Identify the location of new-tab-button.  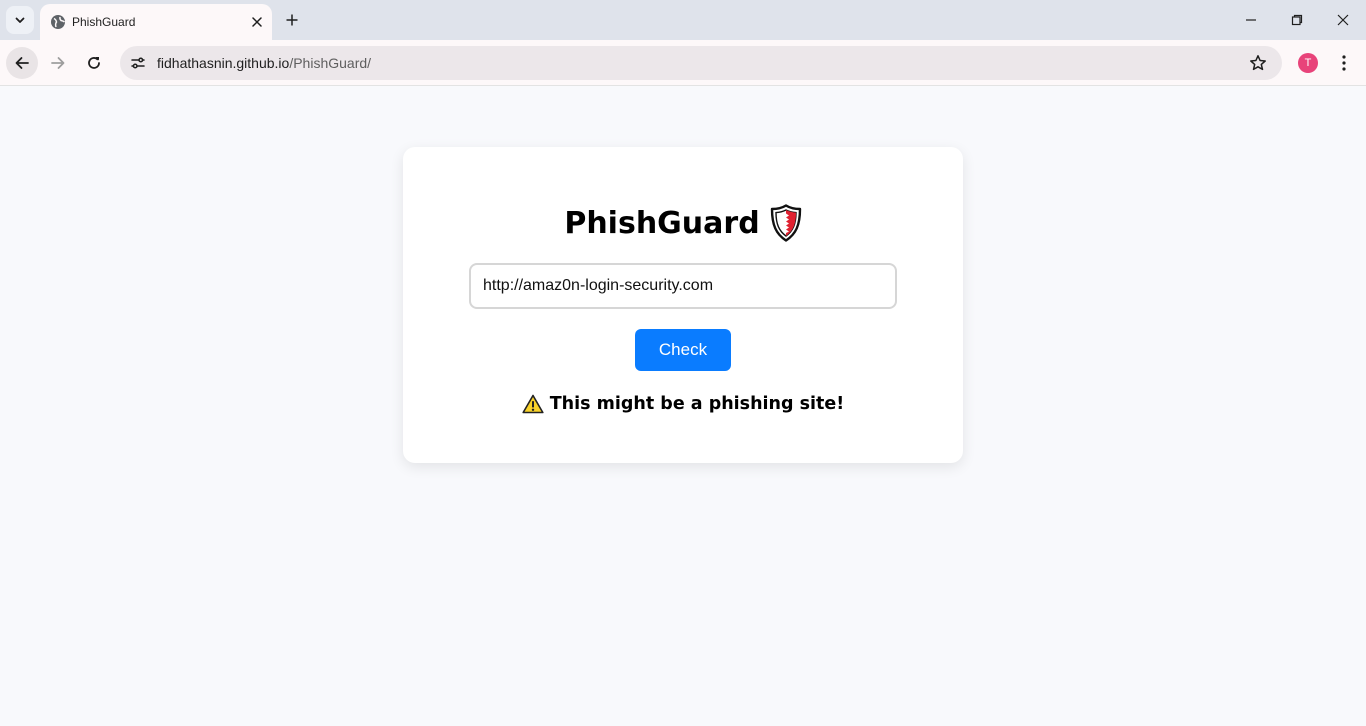
(292, 20).